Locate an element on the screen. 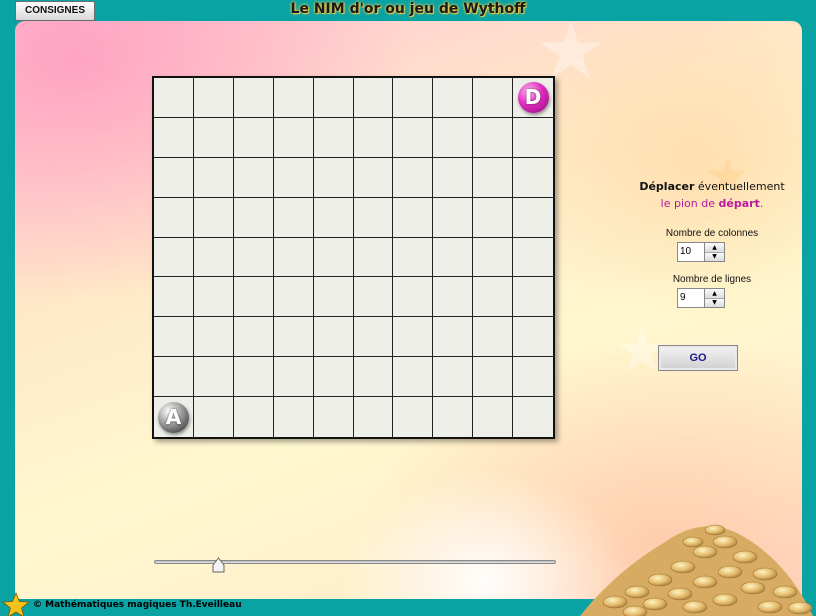 The height and width of the screenshot is (616, 816). board-cell: D is located at coordinates (533, 98).